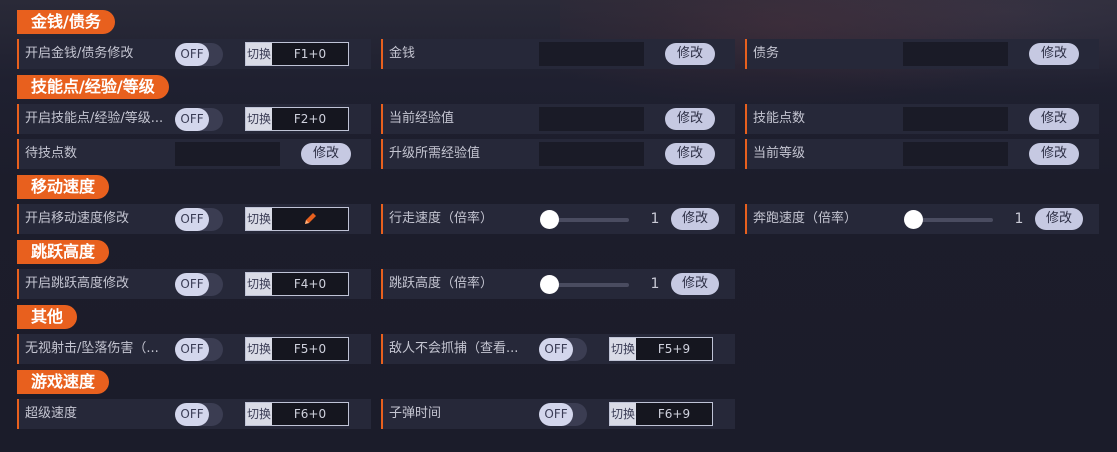  Describe the element at coordinates (1054, 154) in the screenshot. I see `cur-level-modify-button: 修改` at that location.